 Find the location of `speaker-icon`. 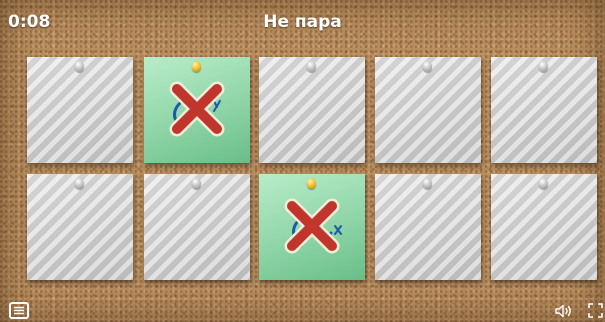

speaker-icon is located at coordinates (565, 311).